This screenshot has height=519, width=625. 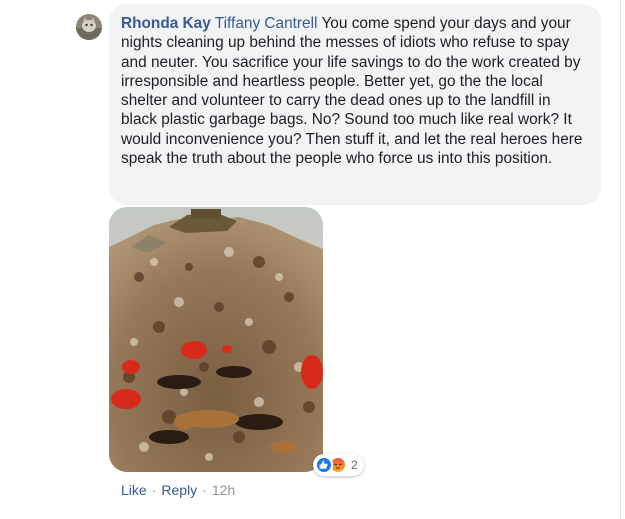 What do you see at coordinates (620, 259) in the screenshot?
I see `panel-divider` at bounding box center [620, 259].